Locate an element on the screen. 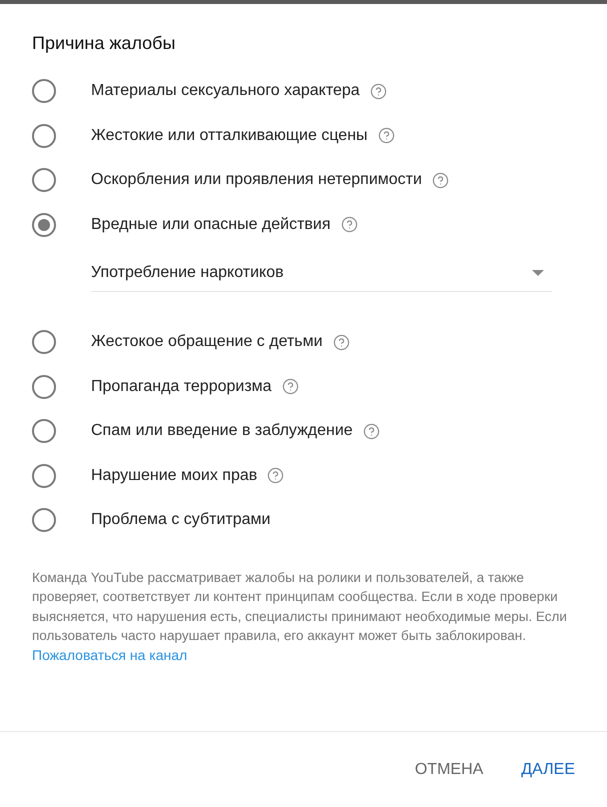  option-label: Пропаганда терроризма is located at coordinates (181, 386).